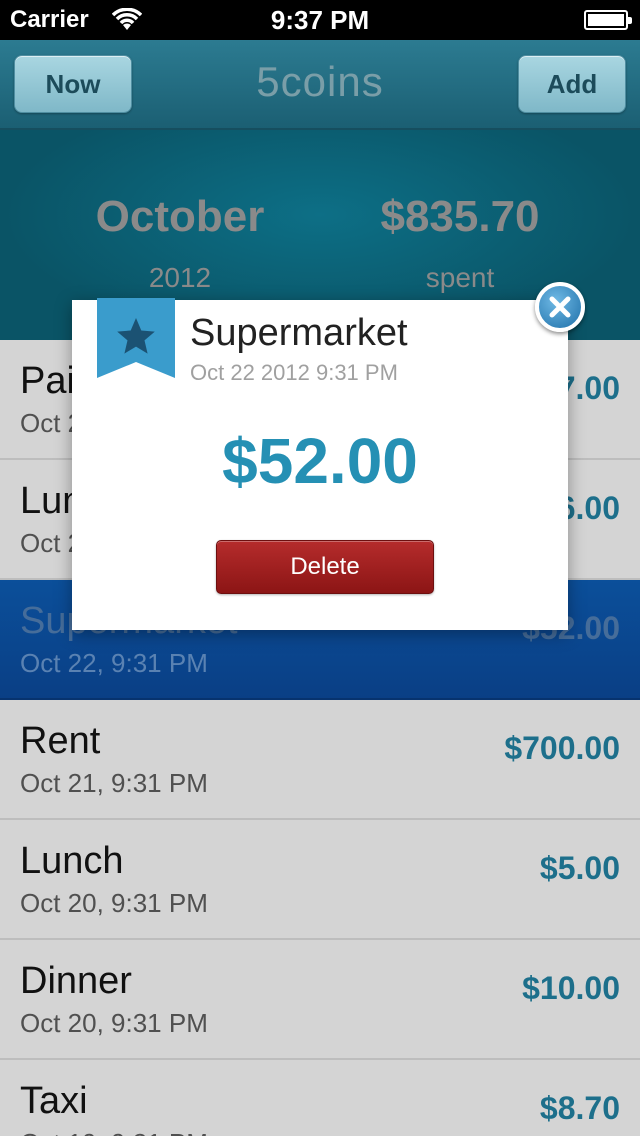 The image size is (640, 1136). Describe the element at coordinates (320, 760) in the screenshot. I see `expense-row: Rent Oct 21, 9:31 PM $700.00` at that location.